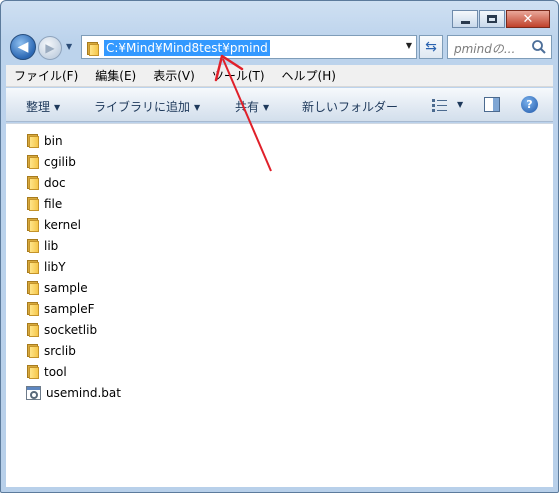 This screenshot has width=559, height=493. Describe the element at coordinates (69, 46) in the screenshot. I see `recent-pages-dropdown: ▼` at that location.